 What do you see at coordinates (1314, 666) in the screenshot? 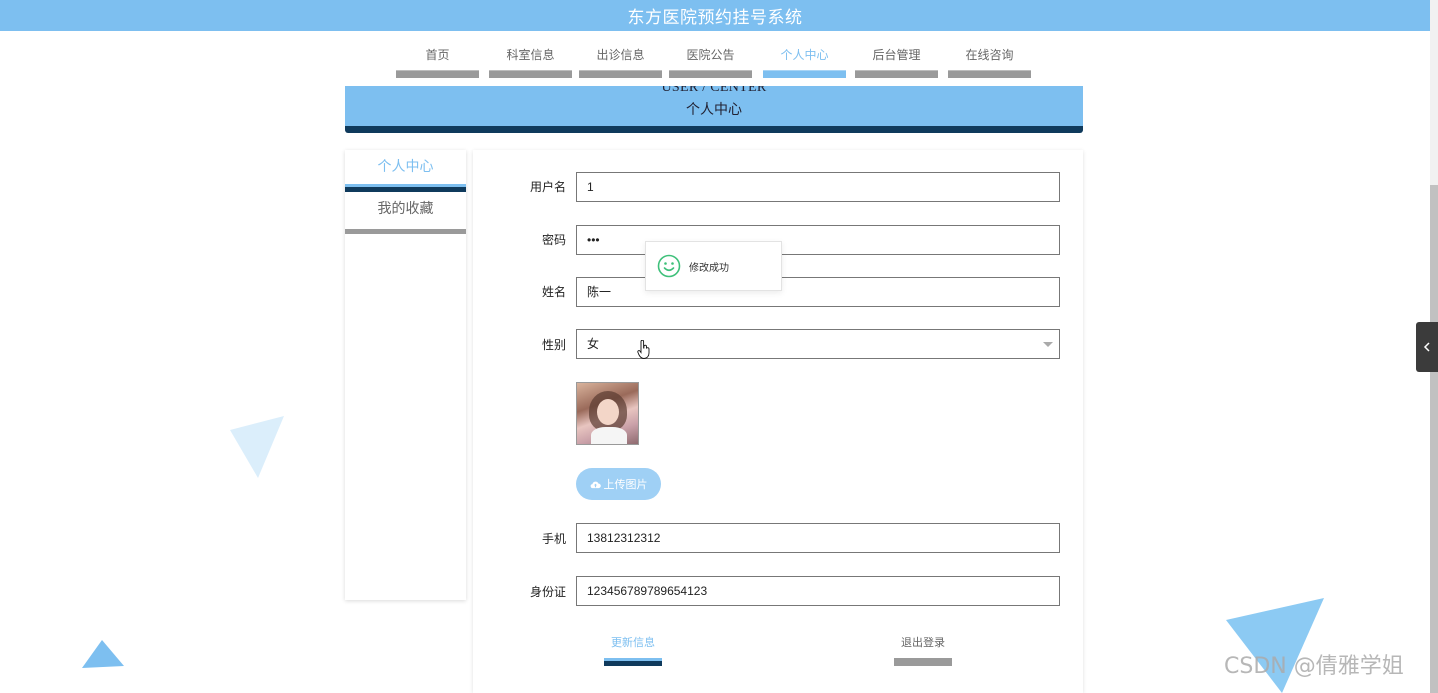
I see `watermark: CSDN @倩雅学姐` at bounding box center [1314, 666].